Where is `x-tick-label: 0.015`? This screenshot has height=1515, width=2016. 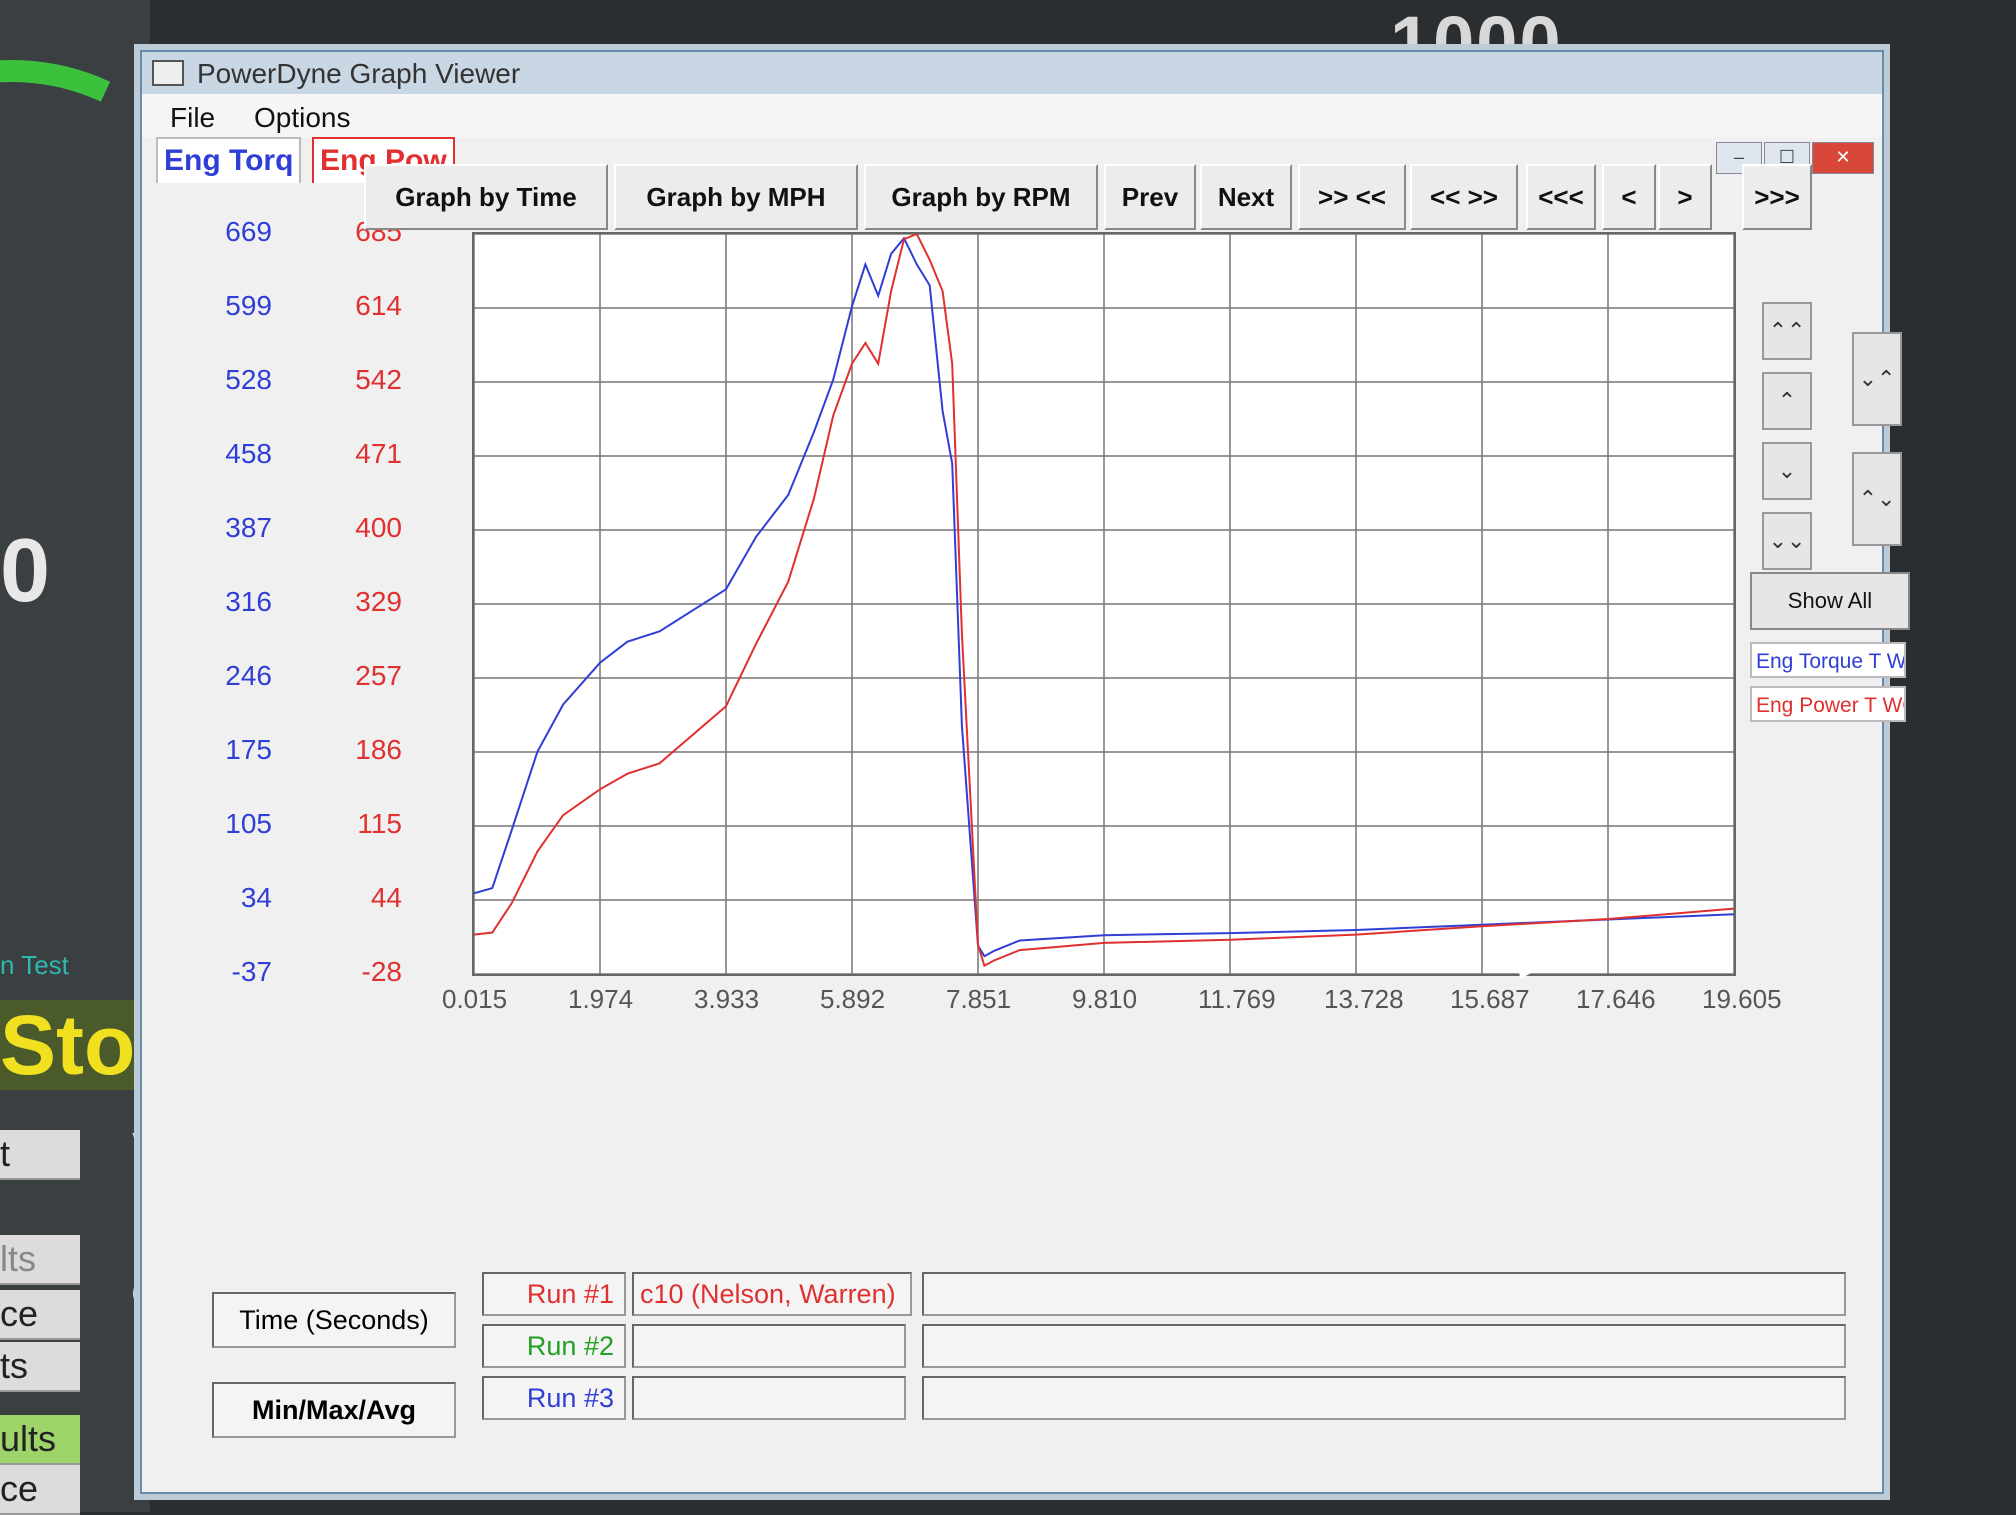 x-tick-label: 0.015 is located at coordinates (475, 999).